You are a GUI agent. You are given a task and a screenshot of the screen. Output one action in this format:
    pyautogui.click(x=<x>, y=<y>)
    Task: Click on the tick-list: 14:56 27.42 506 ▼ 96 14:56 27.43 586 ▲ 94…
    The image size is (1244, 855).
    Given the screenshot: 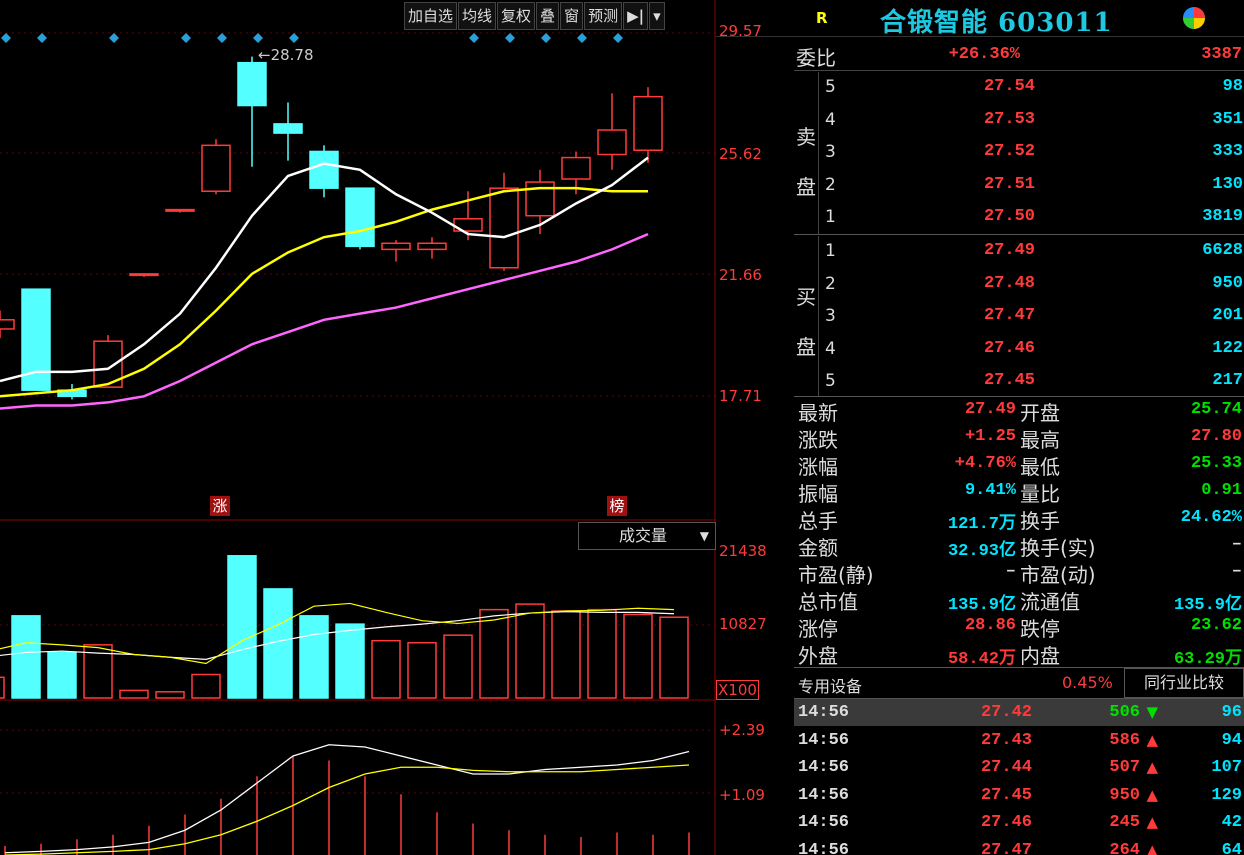 What is the action you would take?
    pyautogui.click(x=1019, y=777)
    